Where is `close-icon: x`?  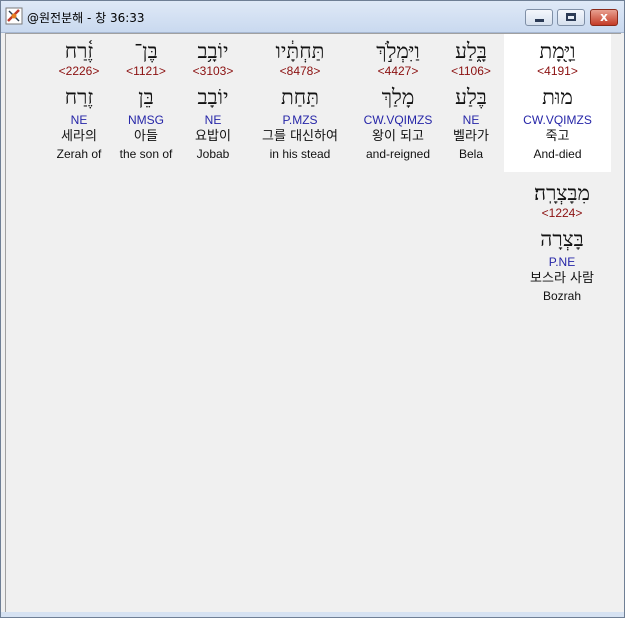
close-icon: x is located at coordinates (604, 17).